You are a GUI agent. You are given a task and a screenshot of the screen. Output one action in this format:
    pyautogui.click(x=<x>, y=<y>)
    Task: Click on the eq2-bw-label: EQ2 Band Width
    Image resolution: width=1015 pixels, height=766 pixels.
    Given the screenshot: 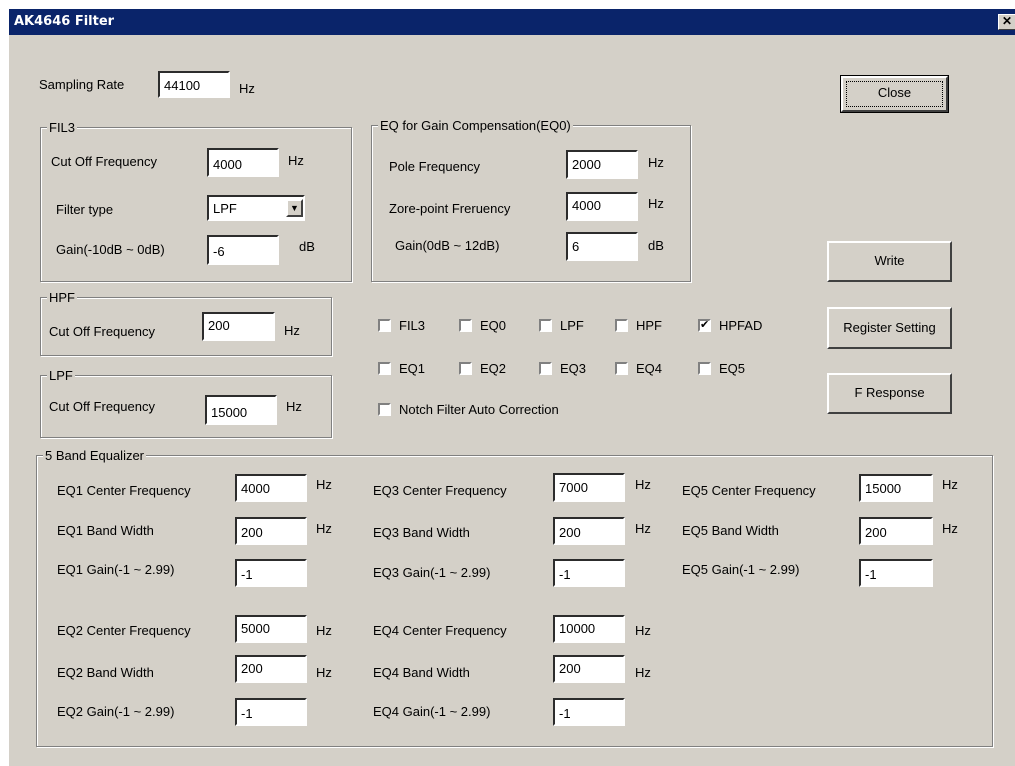 What is the action you would take?
    pyautogui.click(x=105, y=672)
    